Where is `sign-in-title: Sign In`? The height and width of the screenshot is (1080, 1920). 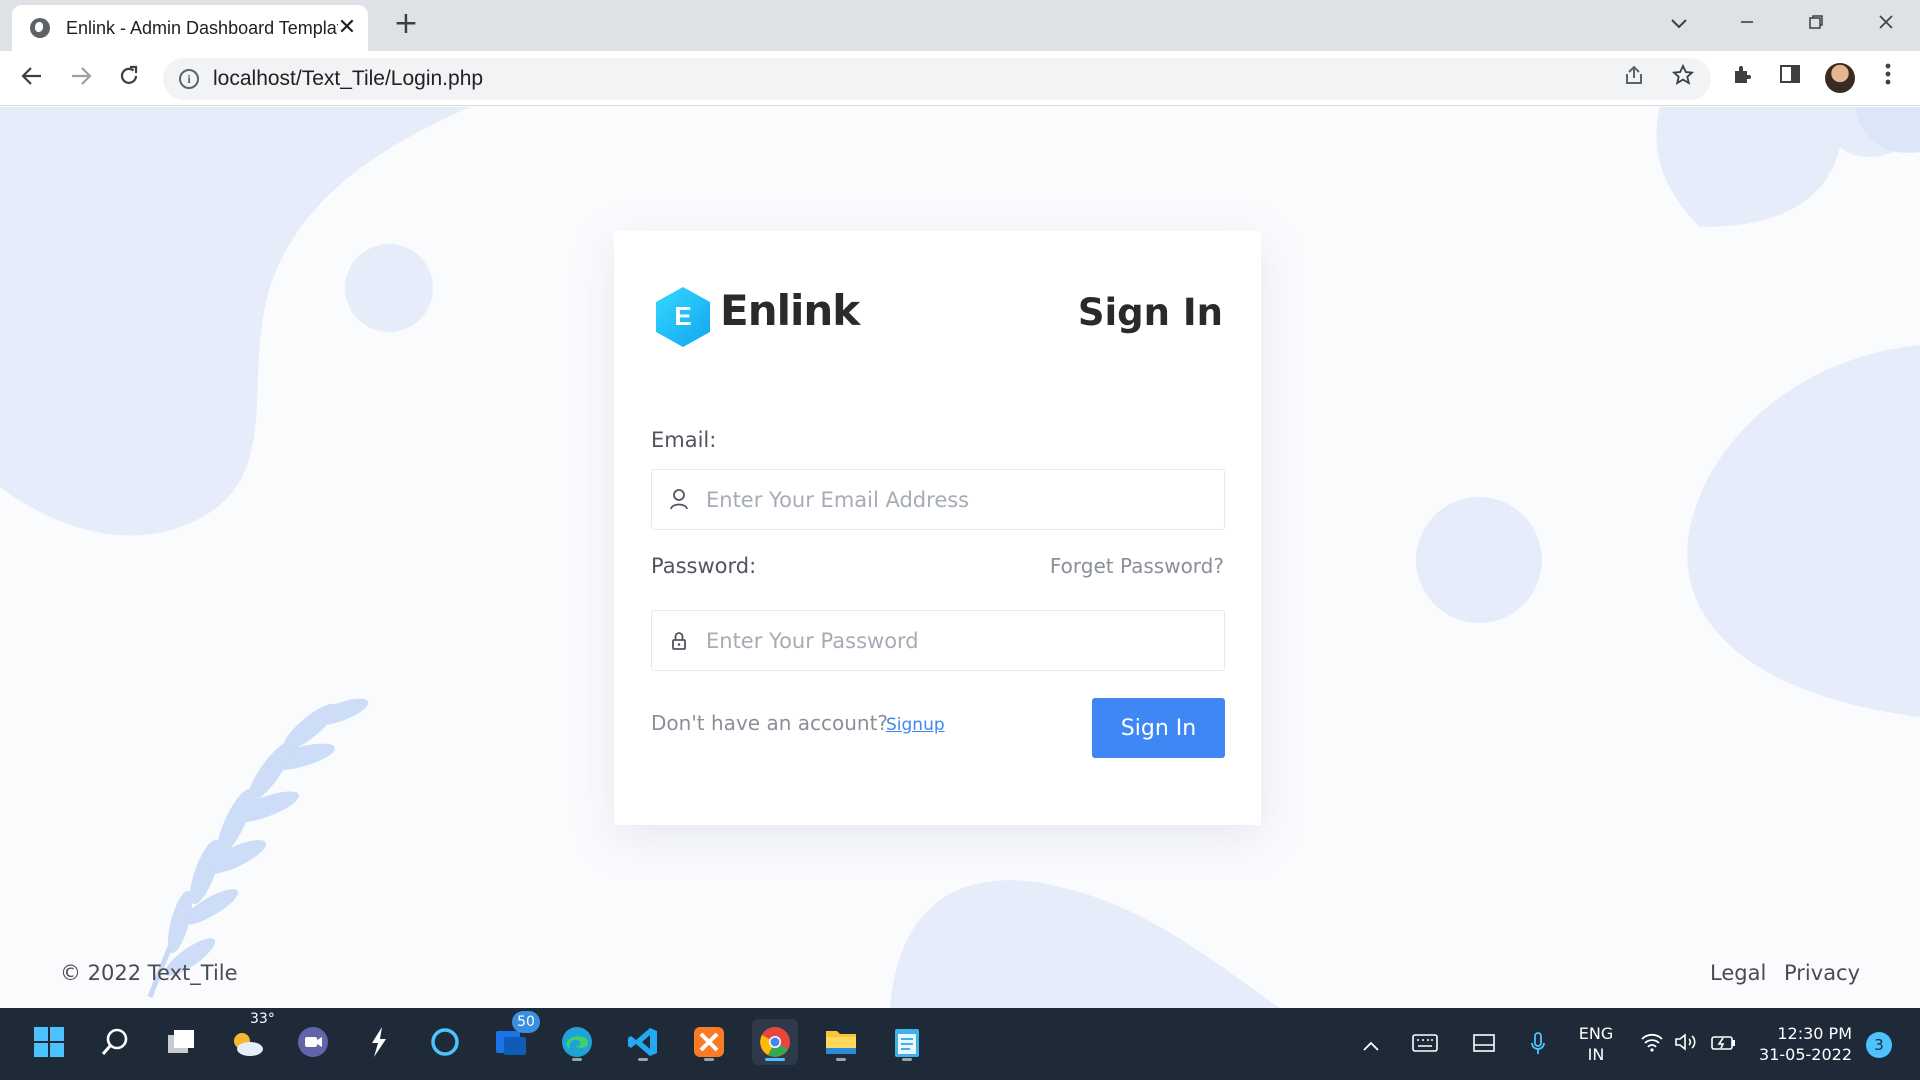 sign-in-title: Sign In is located at coordinates (1150, 312).